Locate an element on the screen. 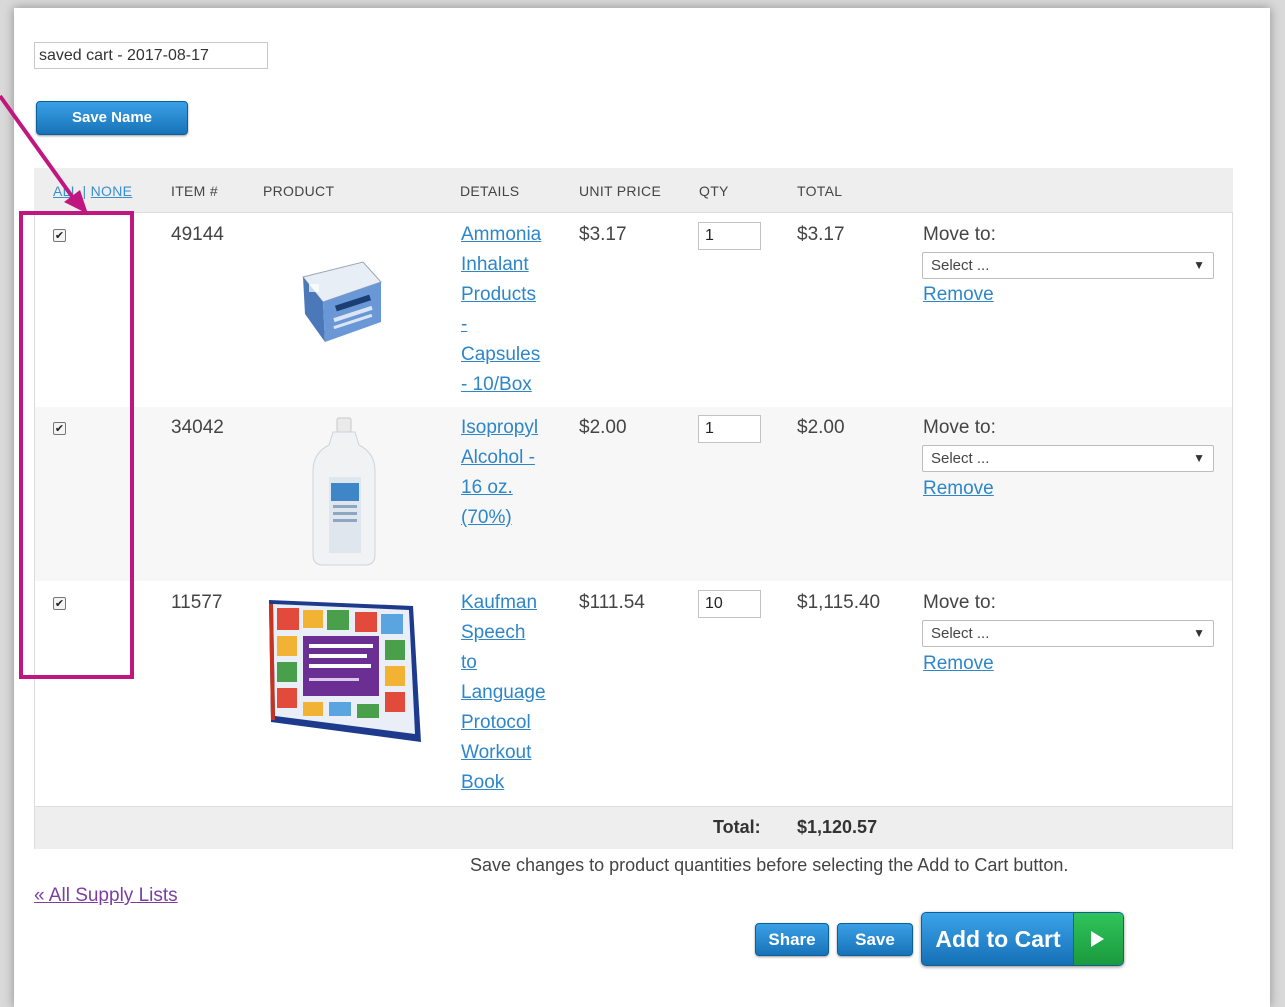 The width and height of the screenshot is (1285, 1007). header-unit-price: UNIT PRICE is located at coordinates (620, 191).